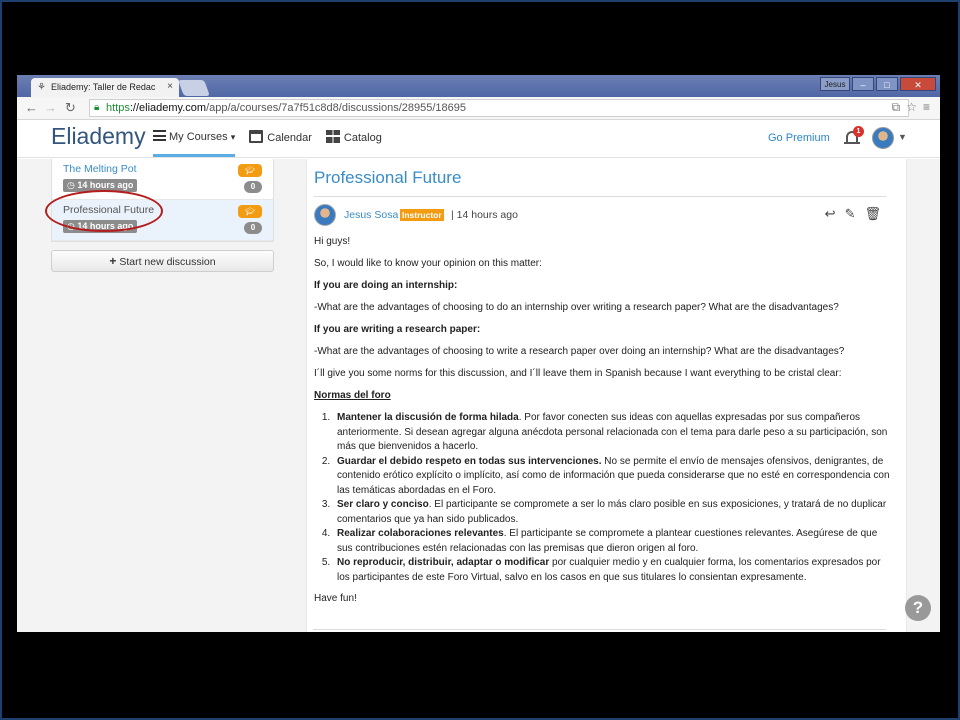 Image resolution: width=960 pixels, height=720 pixels. What do you see at coordinates (70, 108) in the screenshot?
I see `reload-icon: ↻` at bounding box center [70, 108].